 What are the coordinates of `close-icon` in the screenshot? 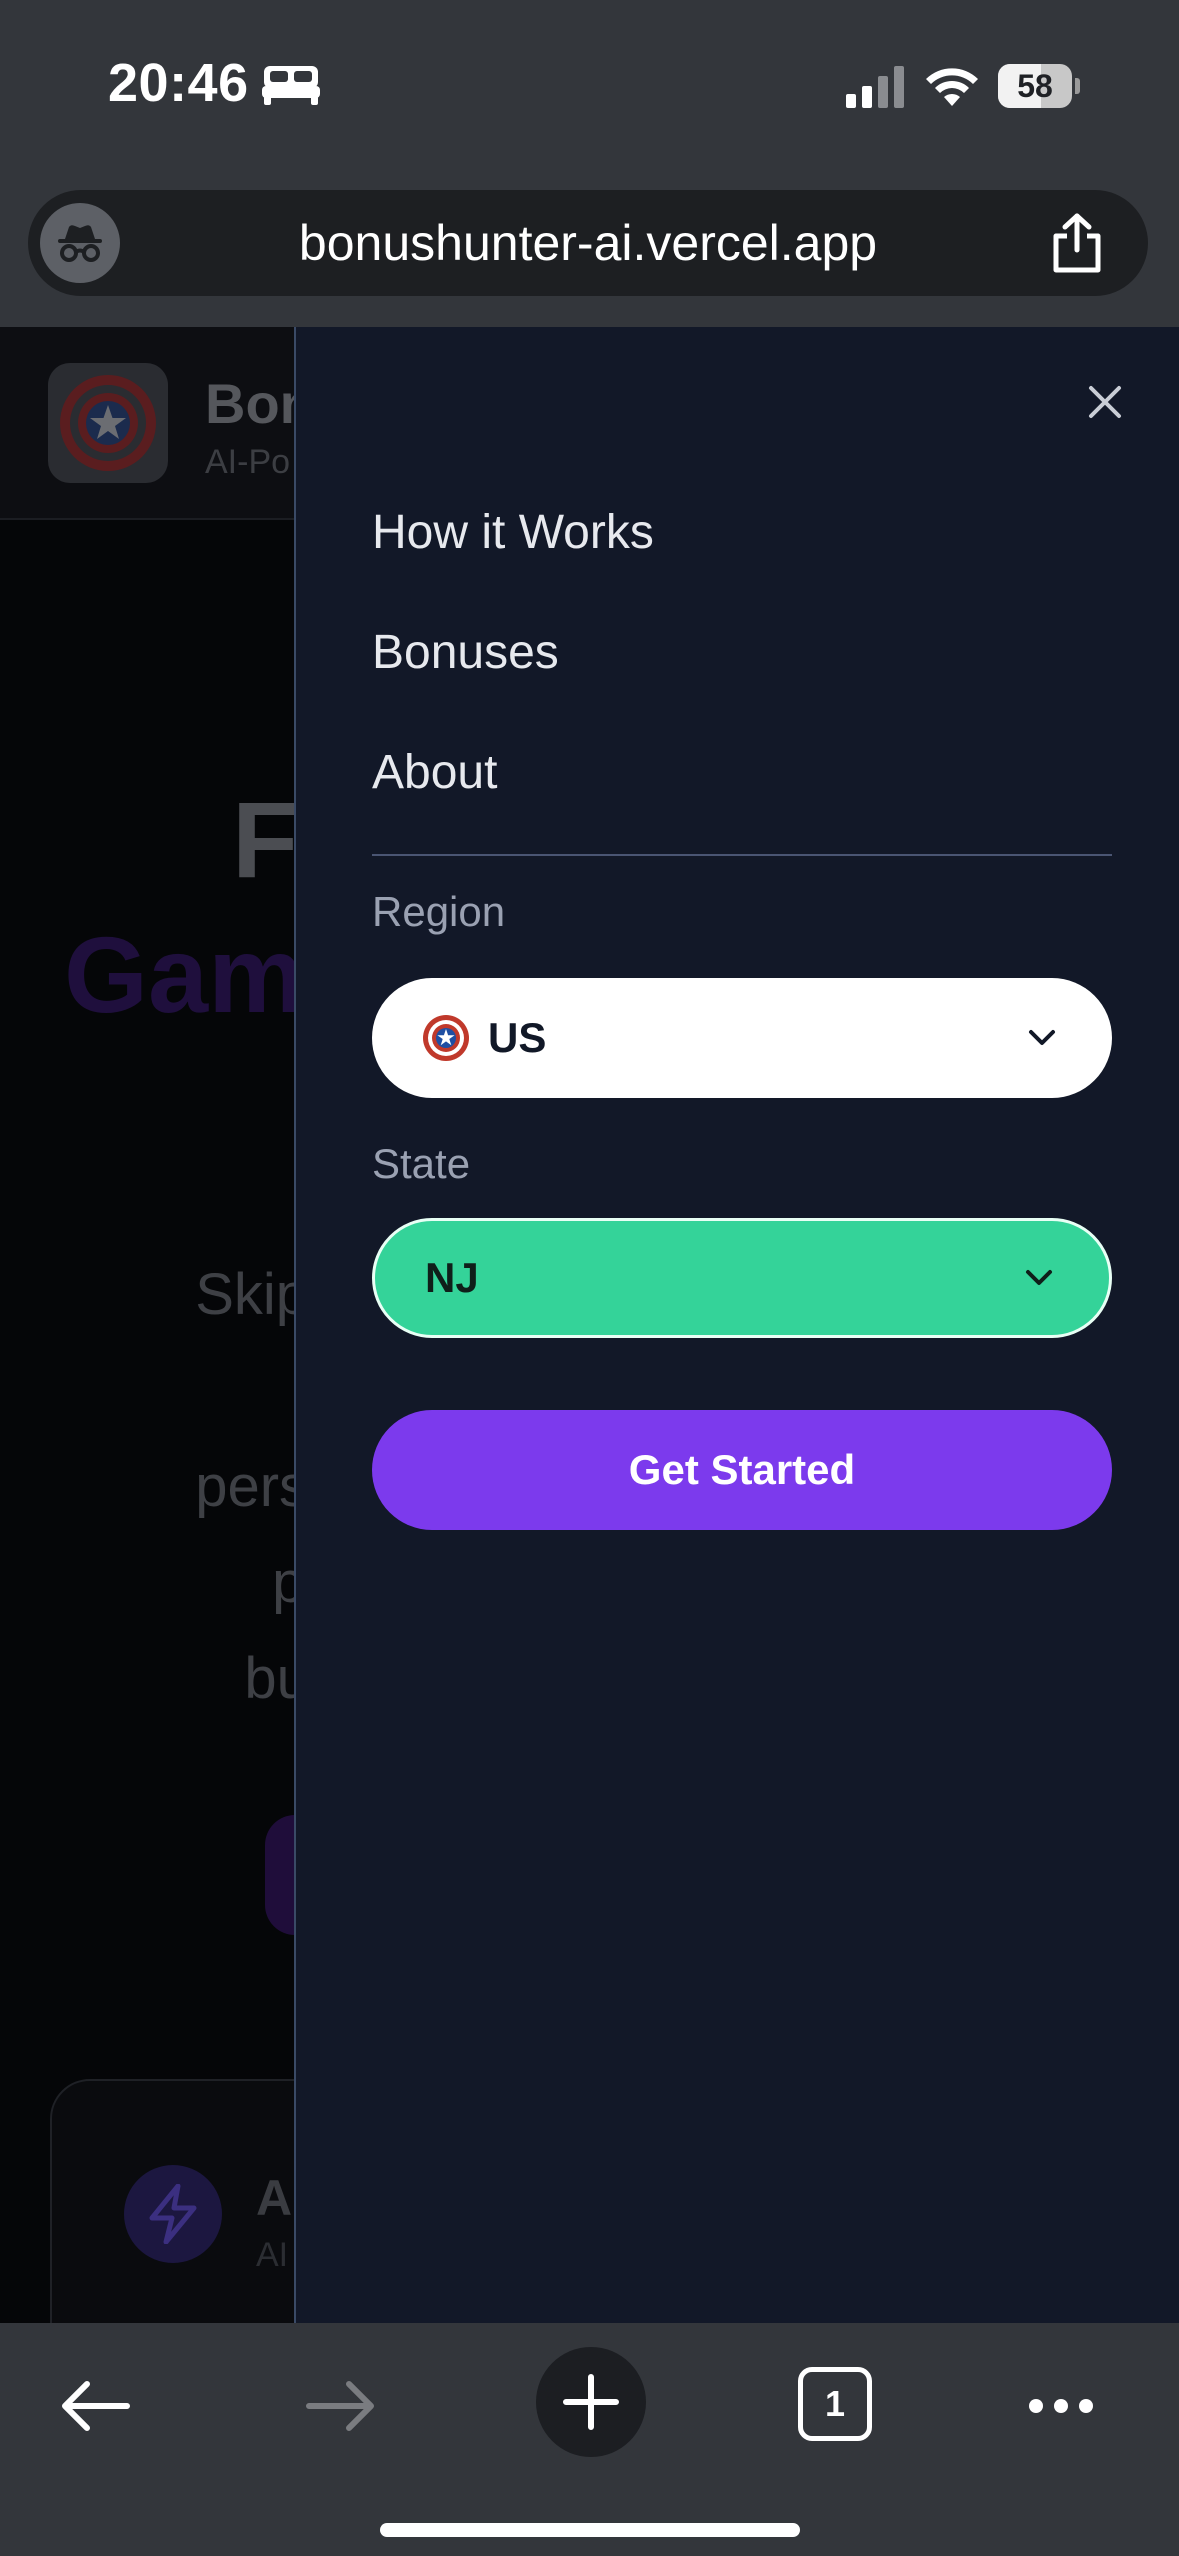 It's located at (1105, 402).